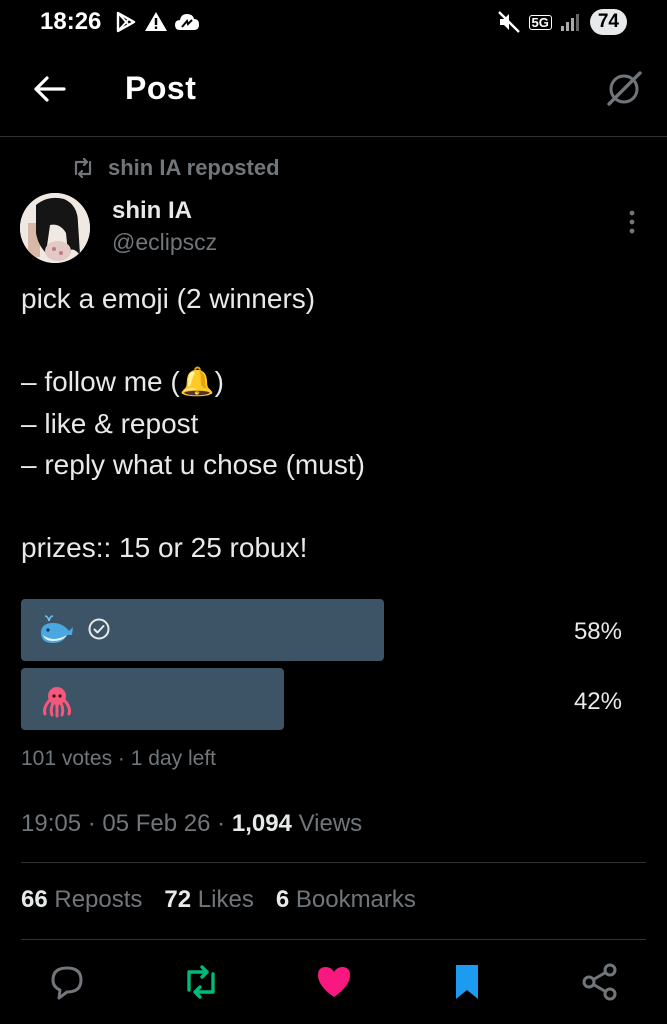 The width and height of the screenshot is (667, 1024). I want to click on repost-label: shin IA reposted, so click(194, 167).